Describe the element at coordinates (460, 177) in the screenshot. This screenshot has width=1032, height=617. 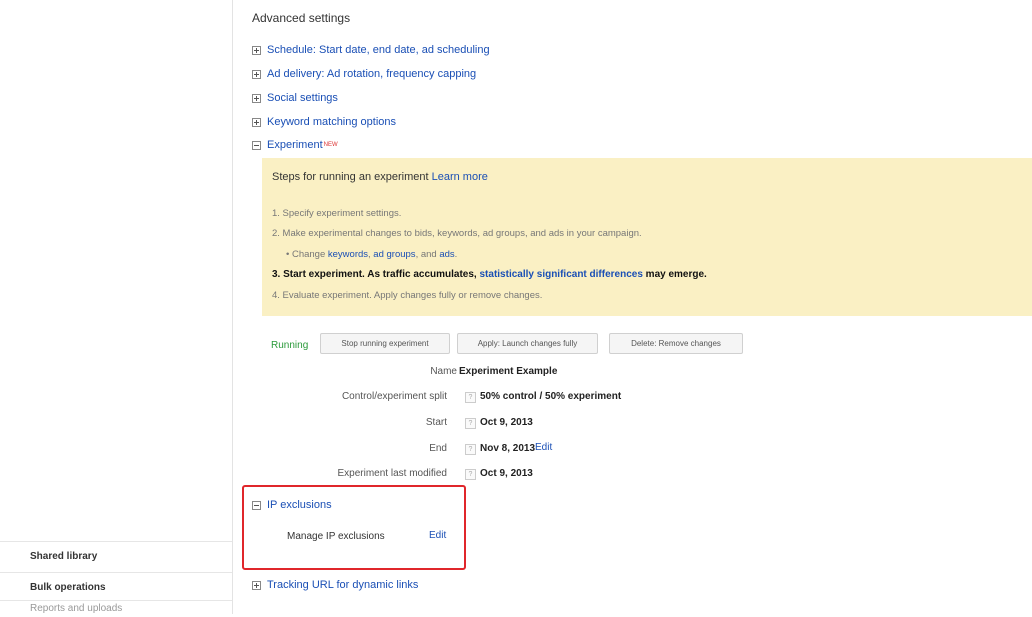
I see `learn-more-link: Learn more` at that location.